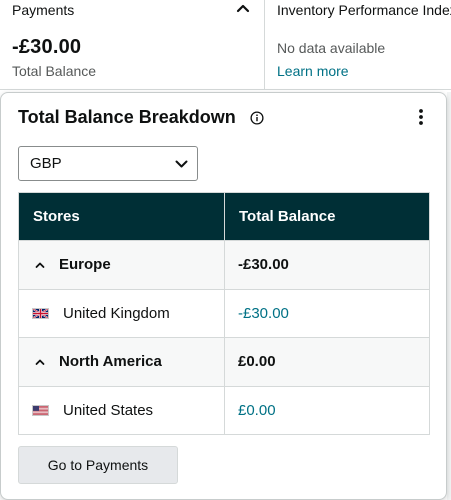  What do you see at coordinates (327, 216) in the screenshot?
I see `total-balance-column-header: Total Balance` at bounding box center [327, 216].